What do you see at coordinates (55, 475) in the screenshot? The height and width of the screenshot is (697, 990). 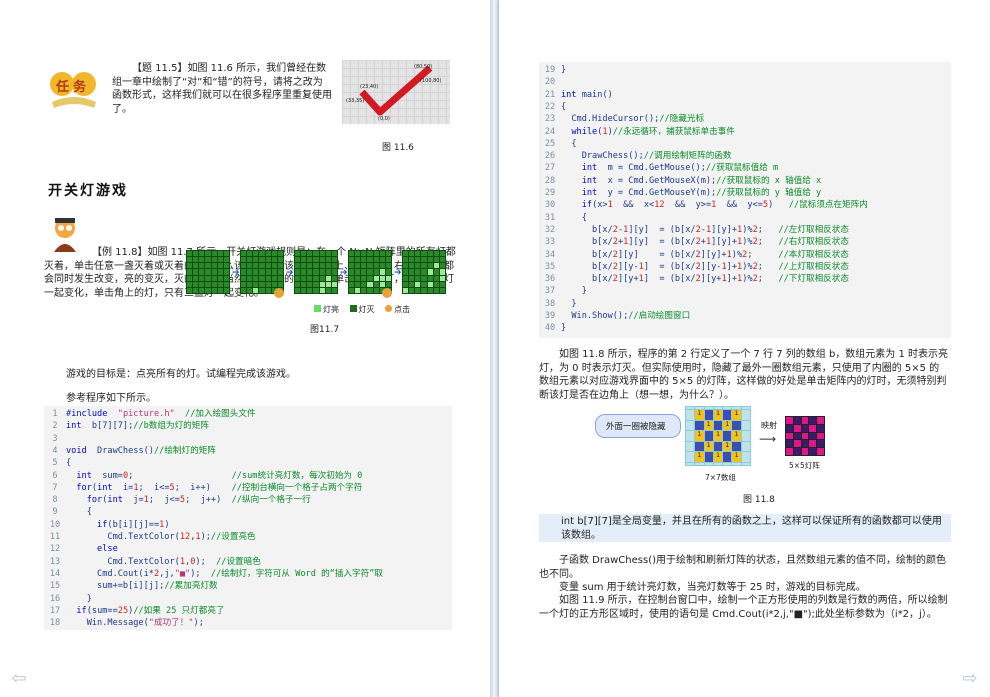 I see `line-number: 6` at bounding box center [55, 475].